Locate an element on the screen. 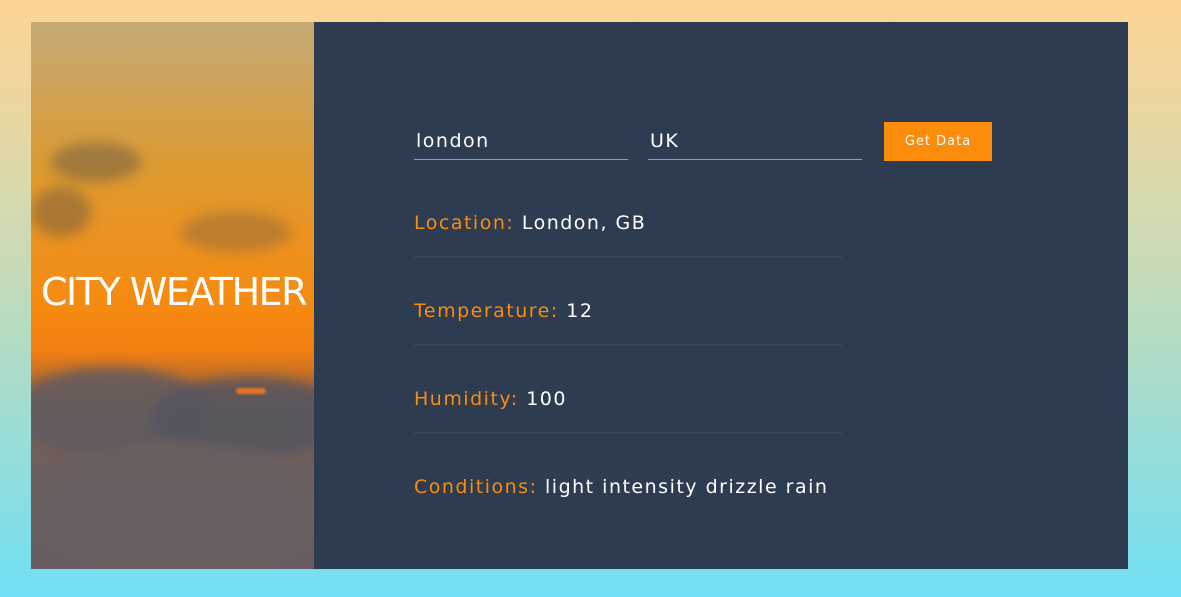 This screenshot has width=1181, height=597. location-row: Location: London, GB is located at coordinates (628, 235).